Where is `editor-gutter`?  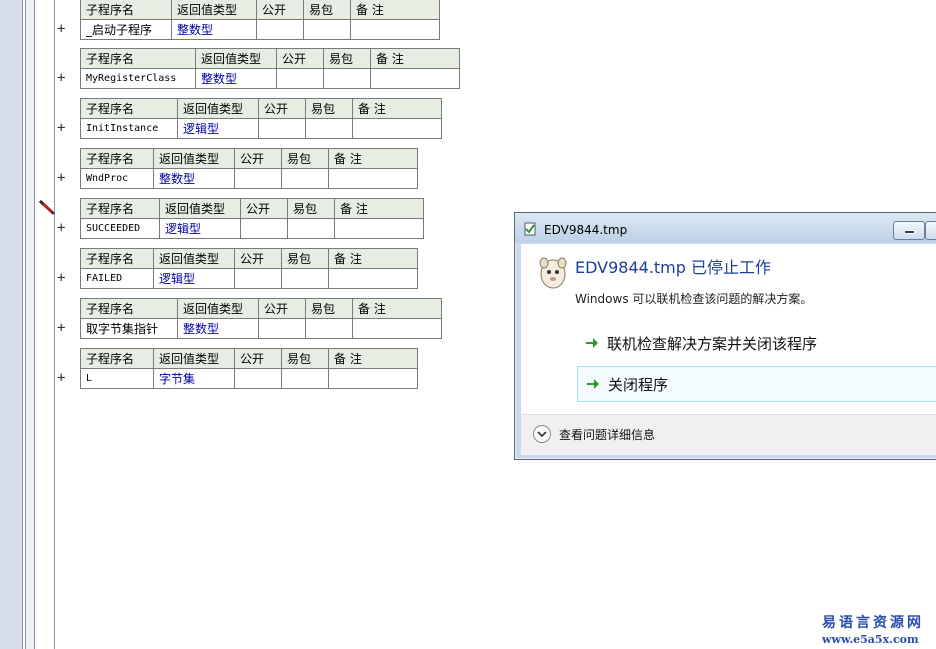
editor-gutter is located at coordinates (28, 324).